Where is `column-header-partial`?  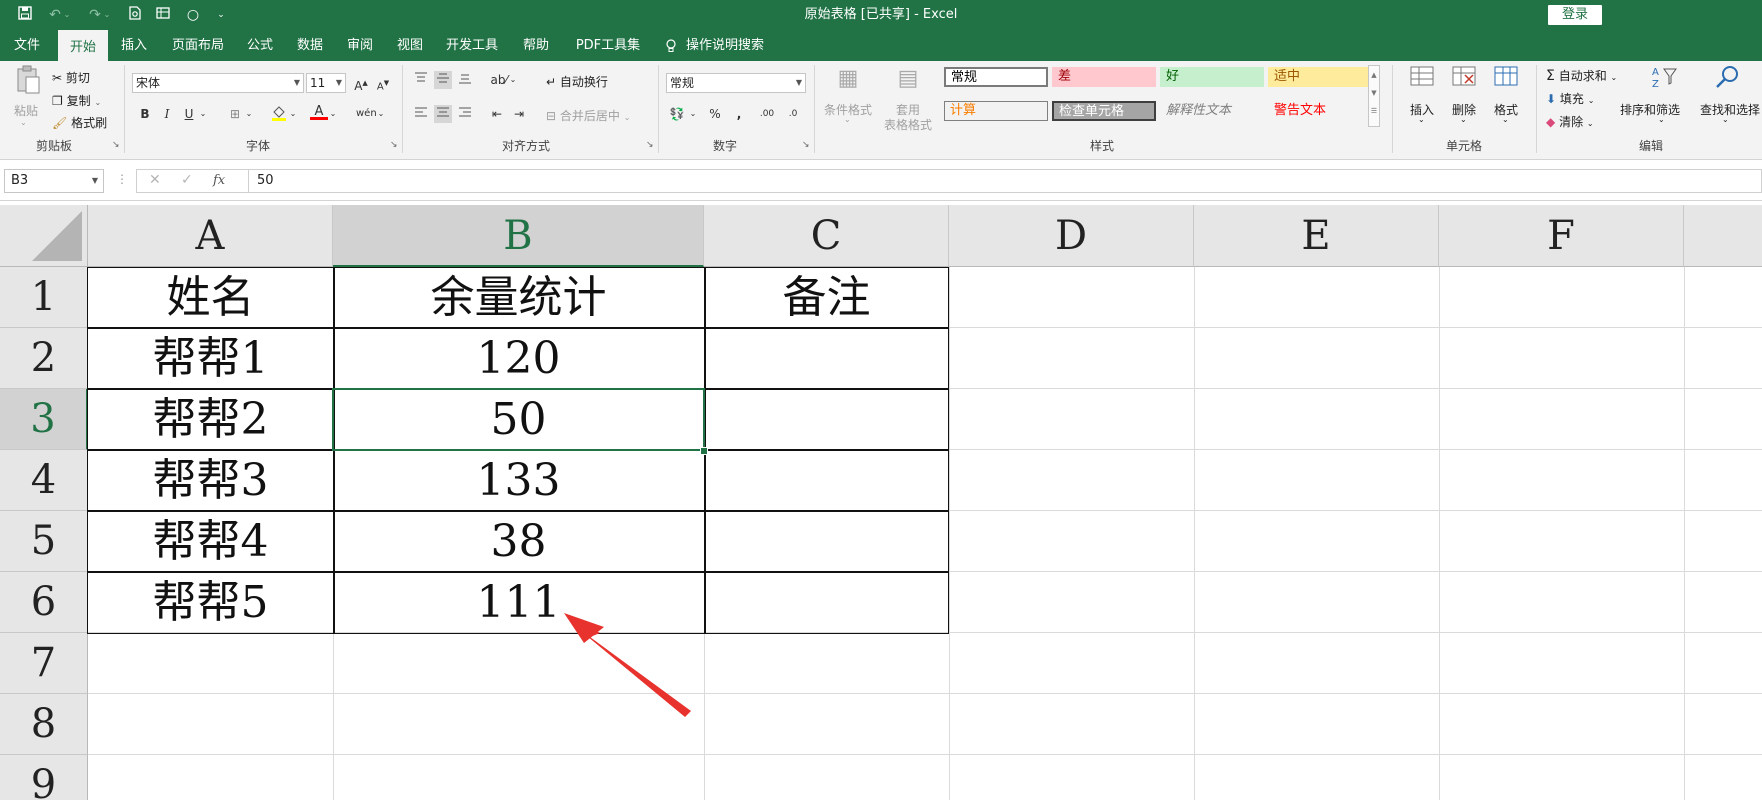
column-header-partial is located at coordinates (1723, 236).